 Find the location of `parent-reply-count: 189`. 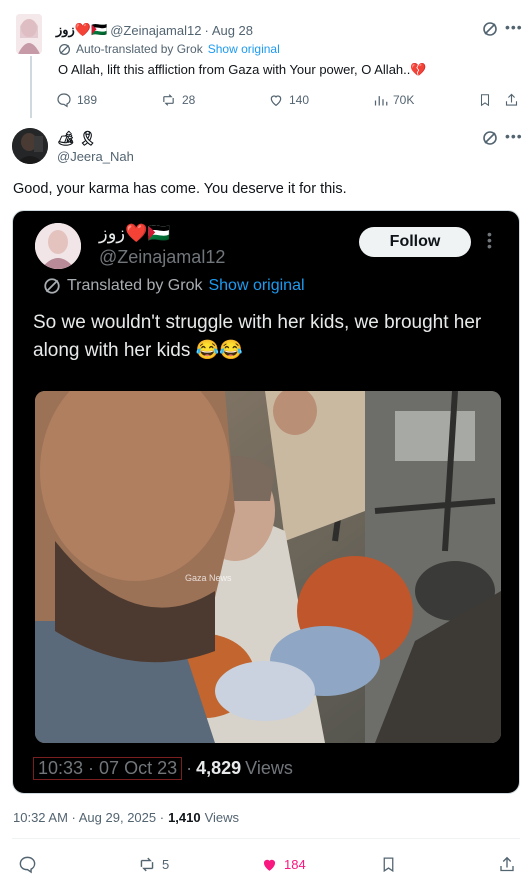

parent-reply-count: 189 is located at coordinates (87, 100).